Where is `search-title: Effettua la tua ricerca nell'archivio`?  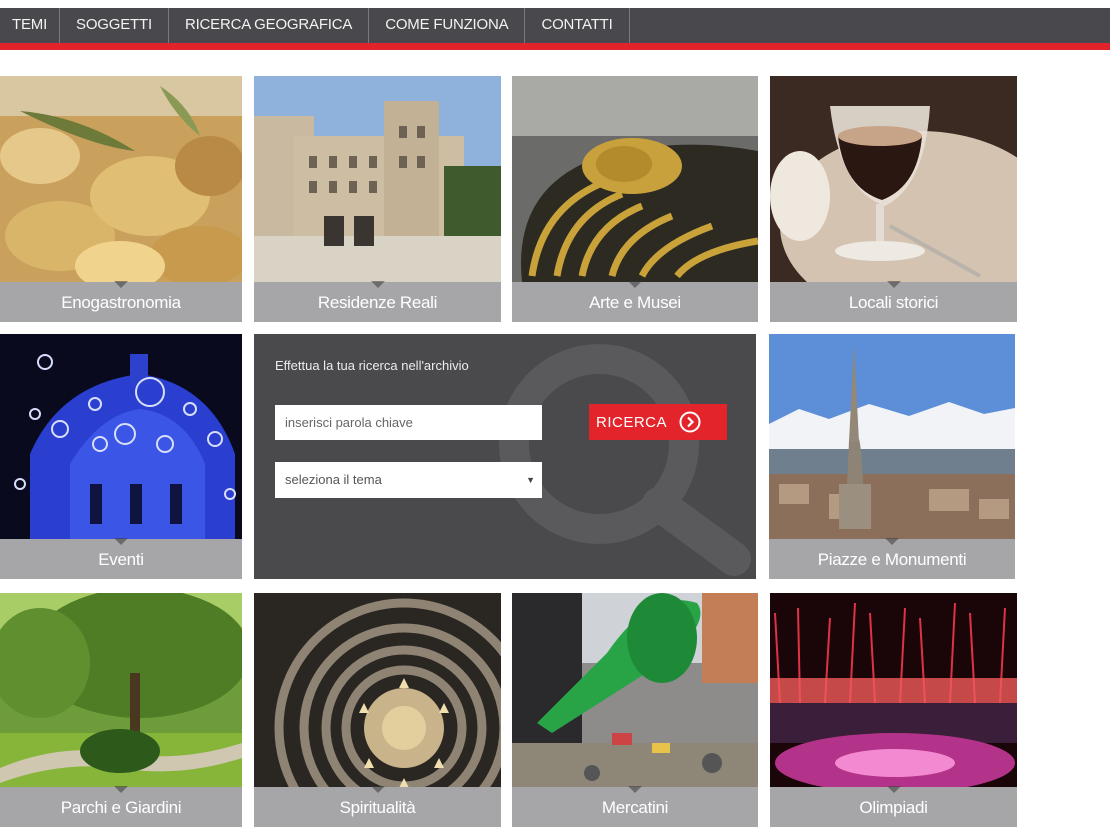 search-title: Effettua la tua ricerca nell'archivio is located at coordinates (372, 365).